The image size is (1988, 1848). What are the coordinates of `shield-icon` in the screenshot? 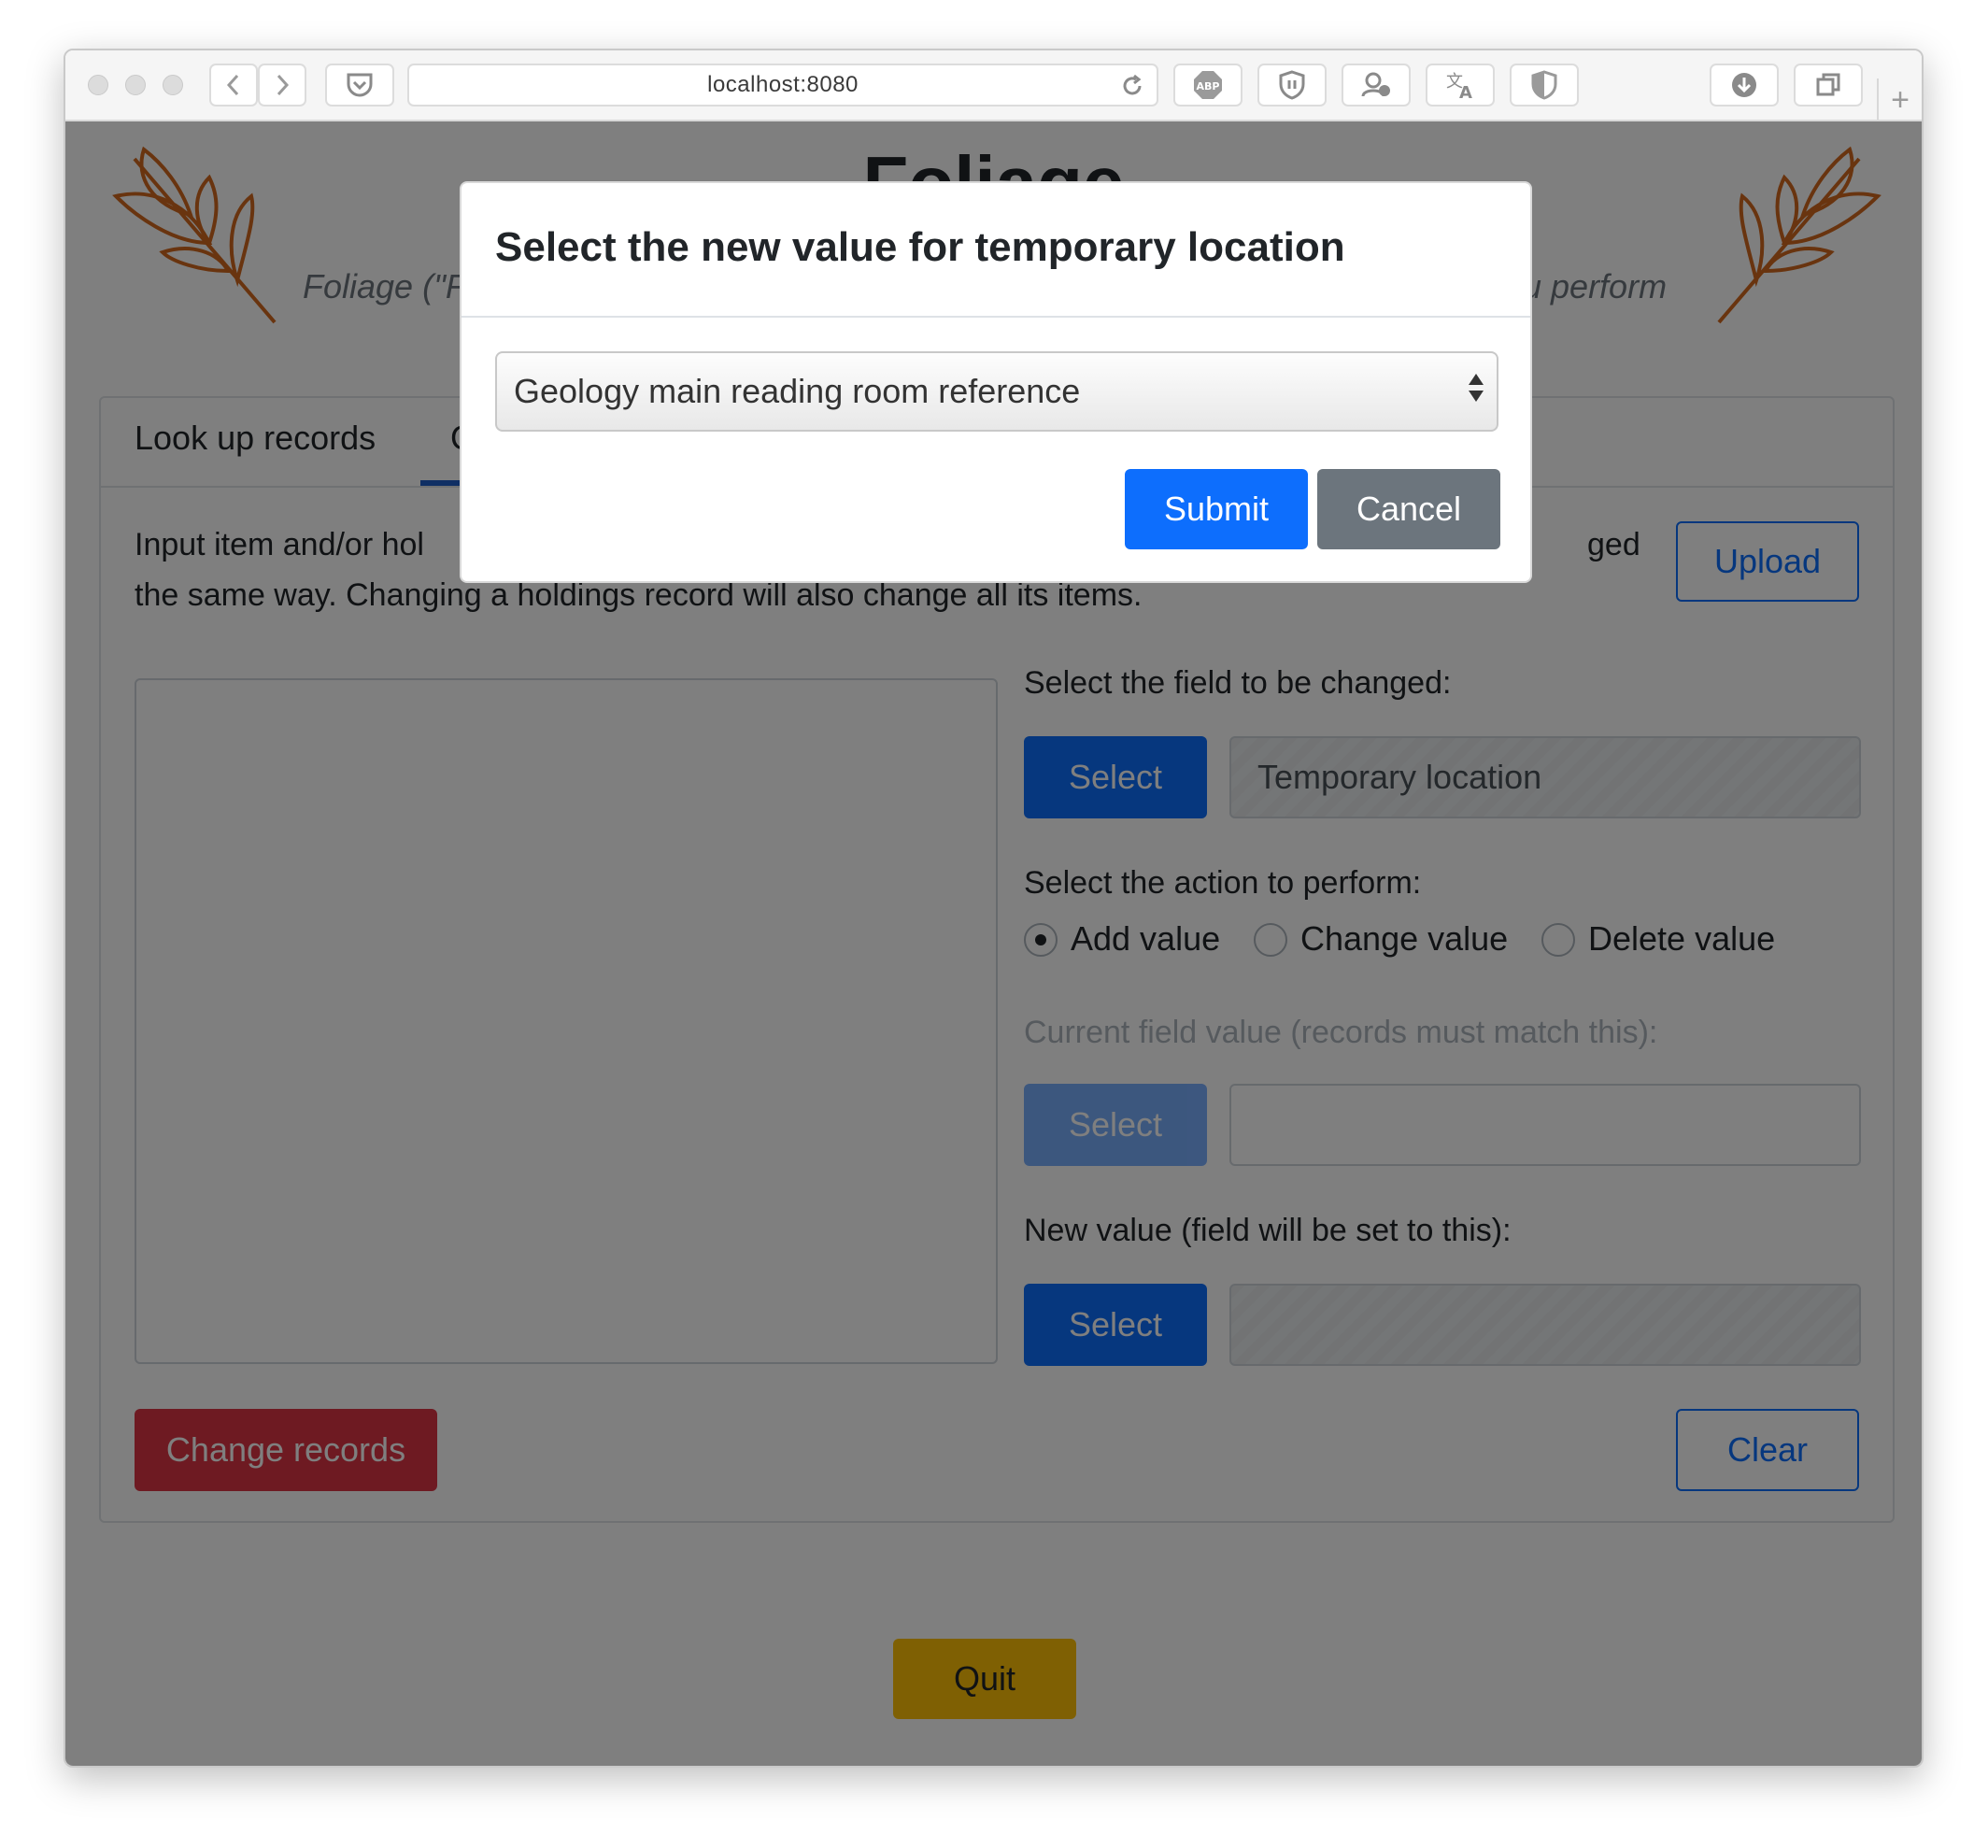 It's located at (1292, 85).